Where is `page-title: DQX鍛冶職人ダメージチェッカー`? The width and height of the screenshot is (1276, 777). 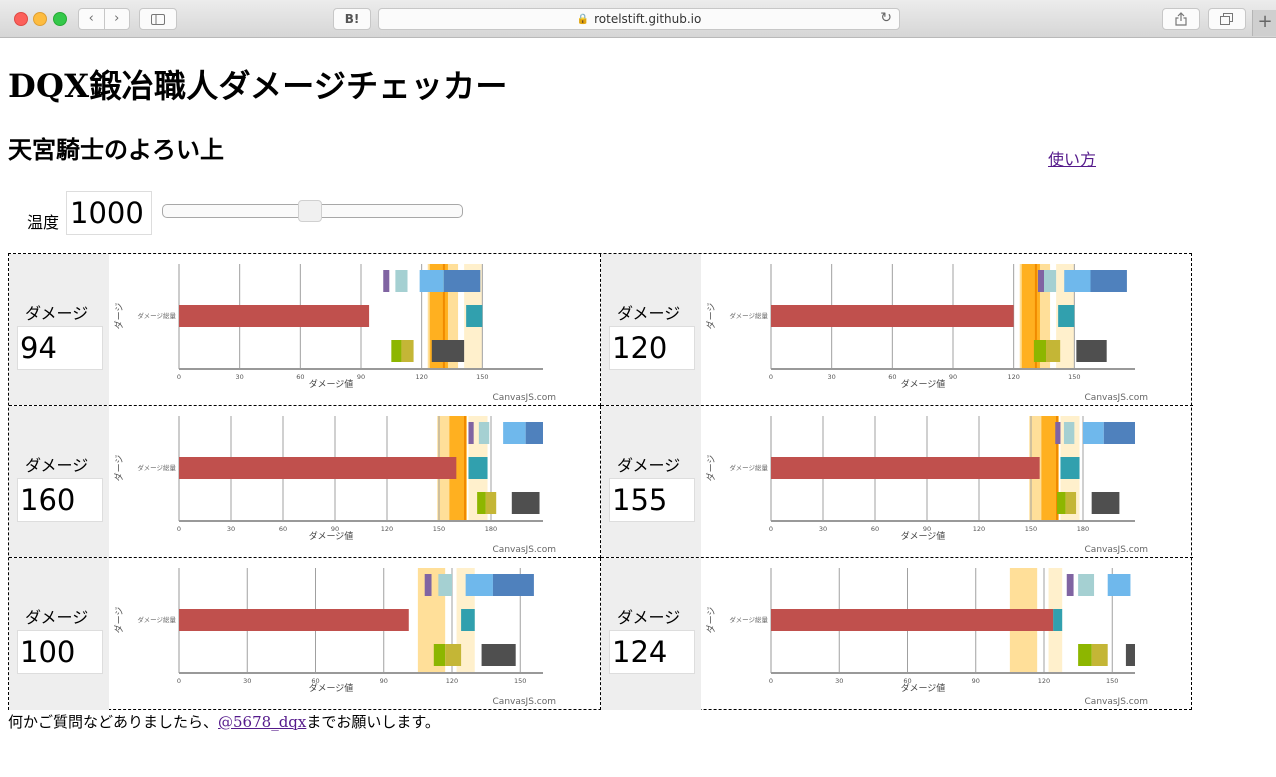
page-title: DQX鍛冶職人ダメージチェッカー is located at coordinates (258, 86).